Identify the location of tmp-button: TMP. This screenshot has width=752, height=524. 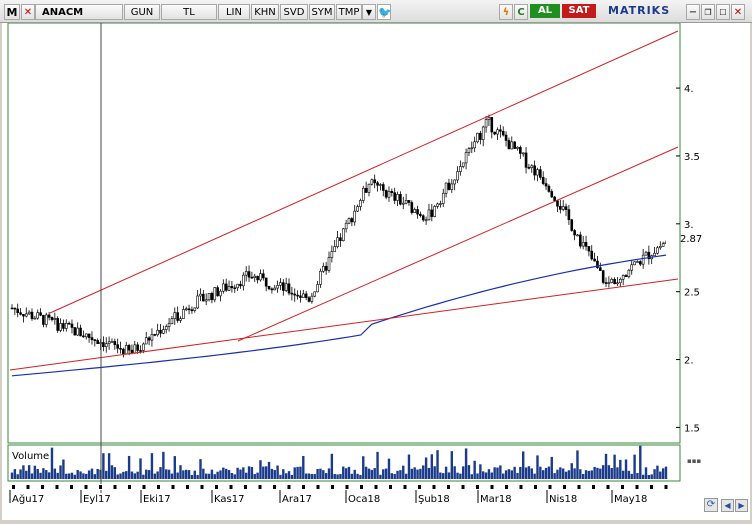
(349, 12).